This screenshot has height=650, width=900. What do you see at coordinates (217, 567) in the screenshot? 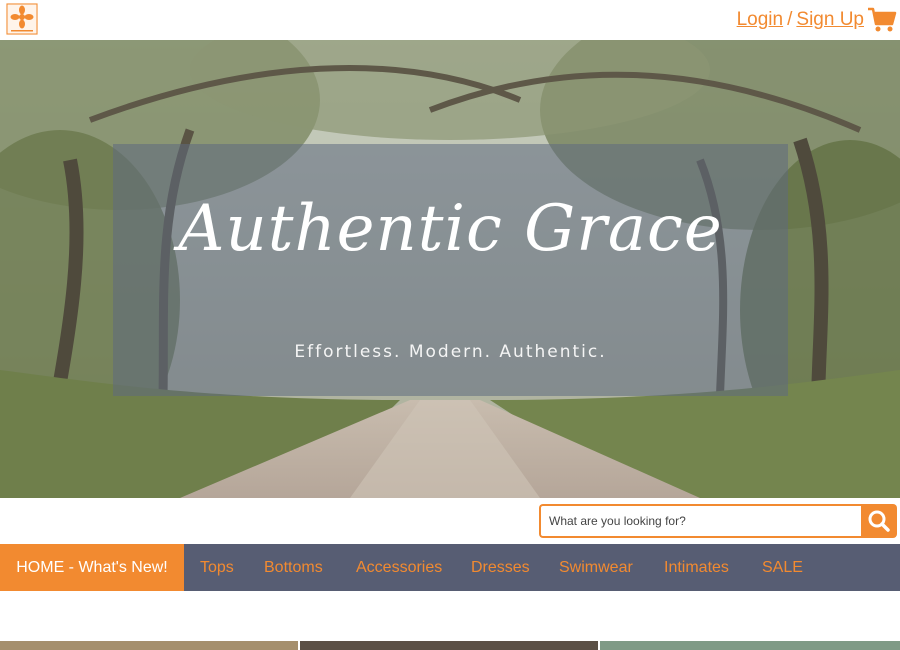
I see `nav-item-tops: Tops` at bounding box center [217, 567].